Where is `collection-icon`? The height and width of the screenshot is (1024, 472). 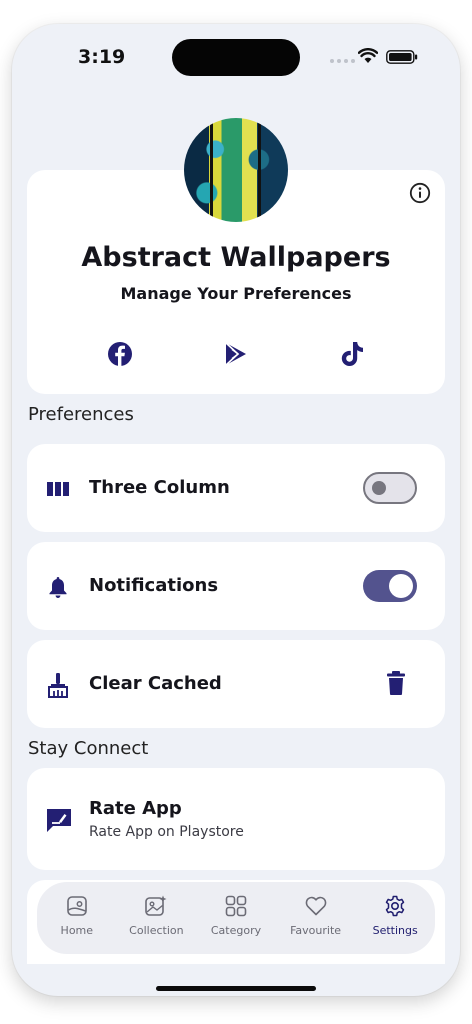 collection-icon is located at coordinates (156, 905).